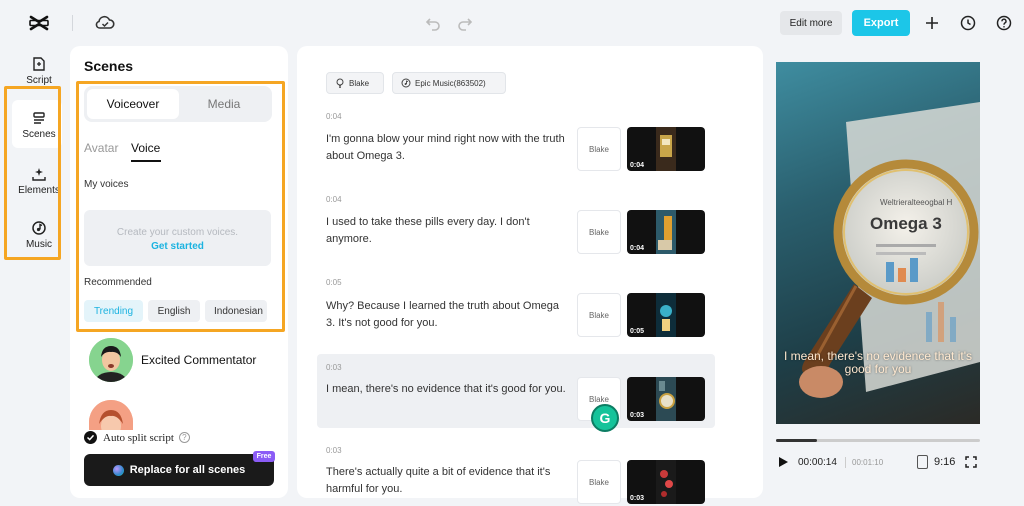 The height and width of the screenshot is (506, 1024). I want to click on total-time: 00:01:10, so click(868, 462).